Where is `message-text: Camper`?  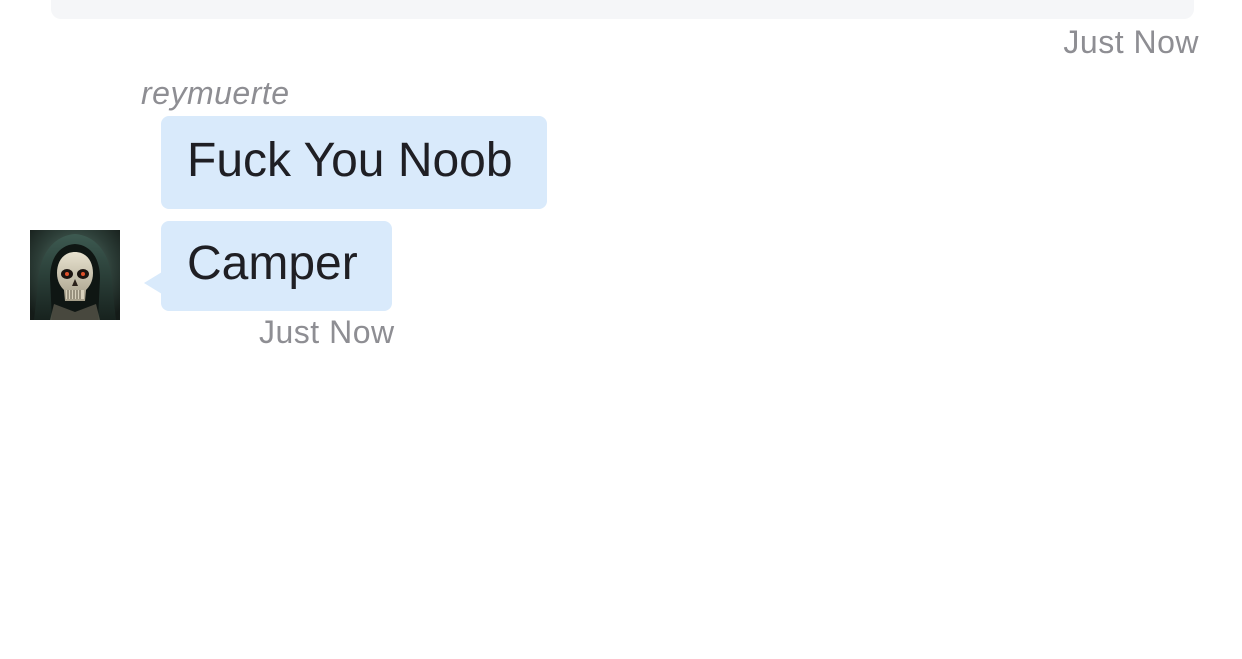 message-text: Camper is located at coordinates (272, 263).